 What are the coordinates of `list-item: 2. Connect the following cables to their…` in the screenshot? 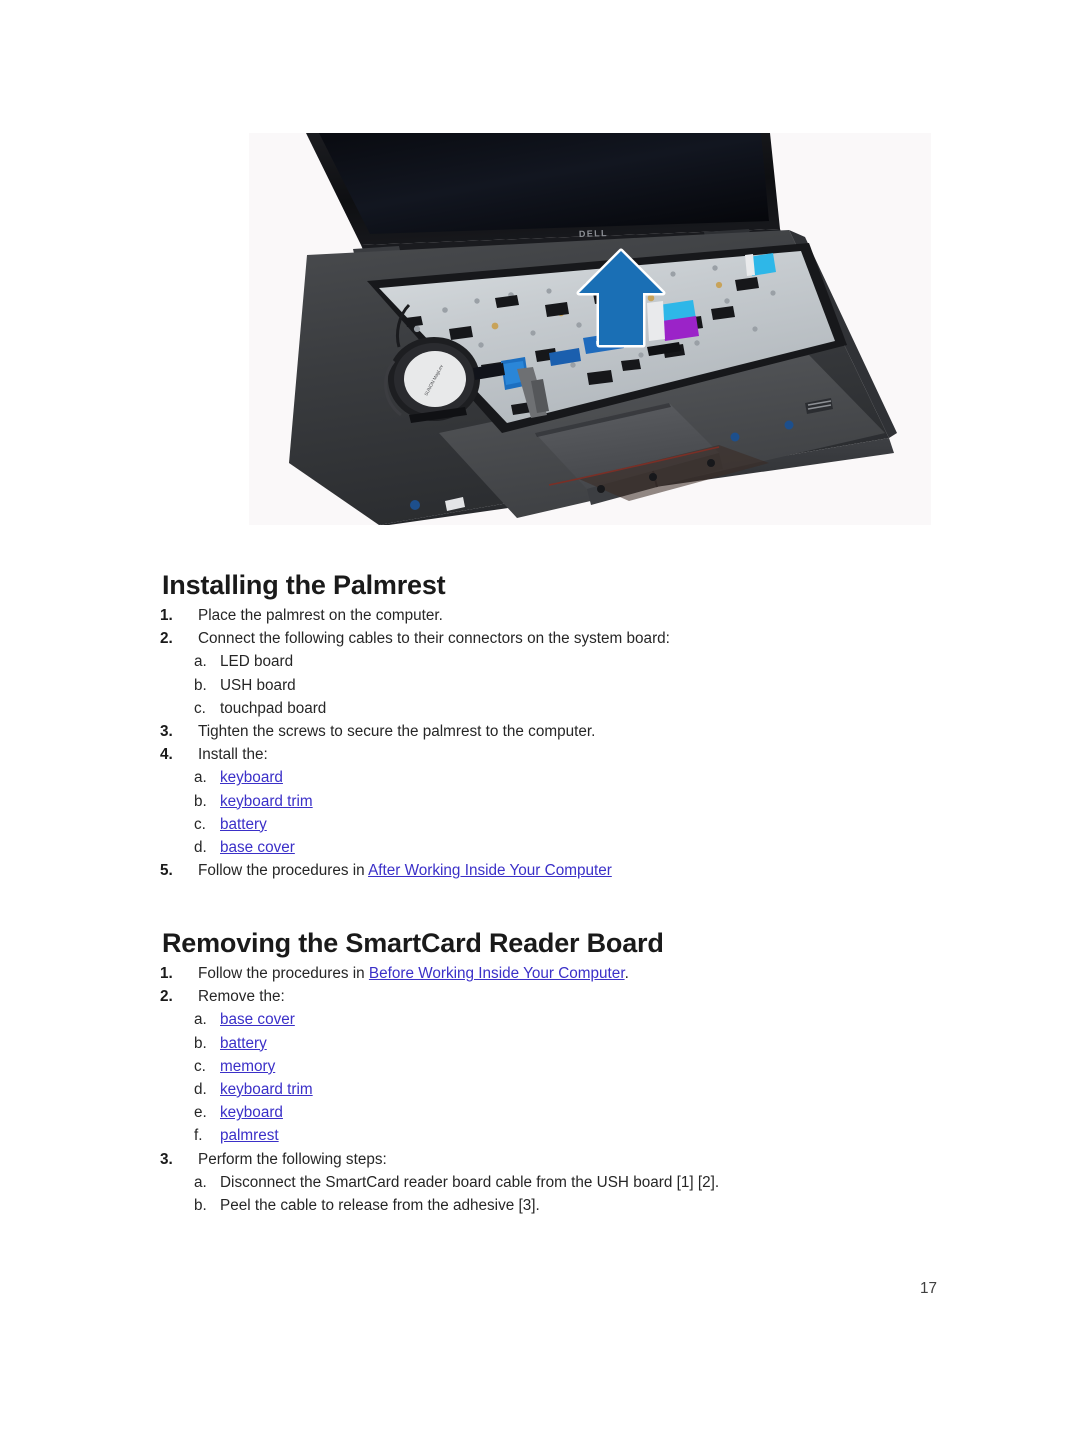 It's located at (570, 639).